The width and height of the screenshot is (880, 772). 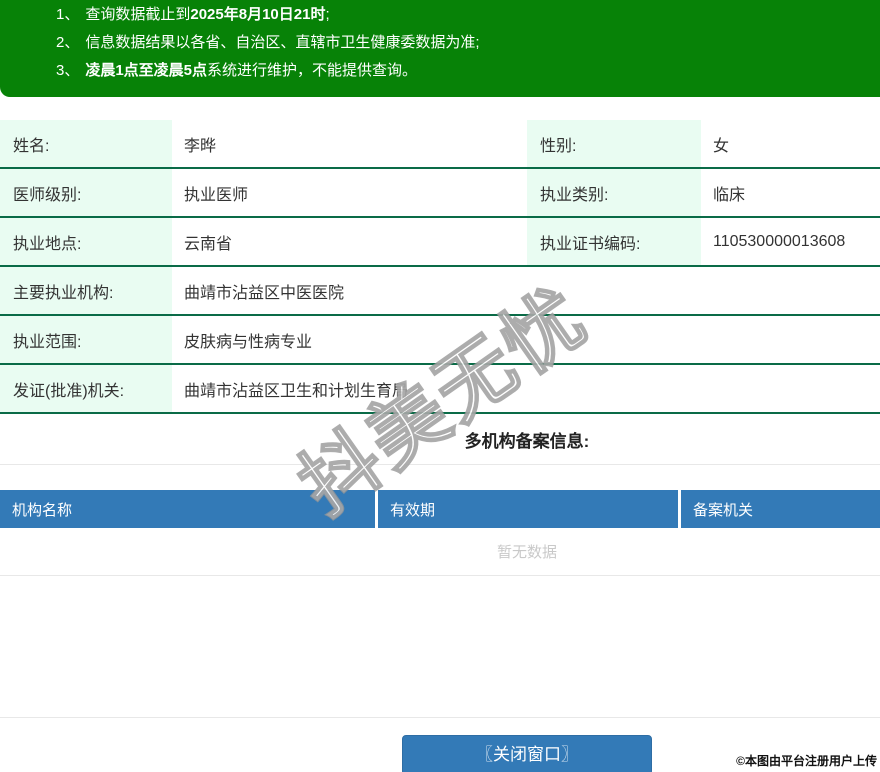 I want to click on notice-number-3: 3、, so click(x=68, y=70).